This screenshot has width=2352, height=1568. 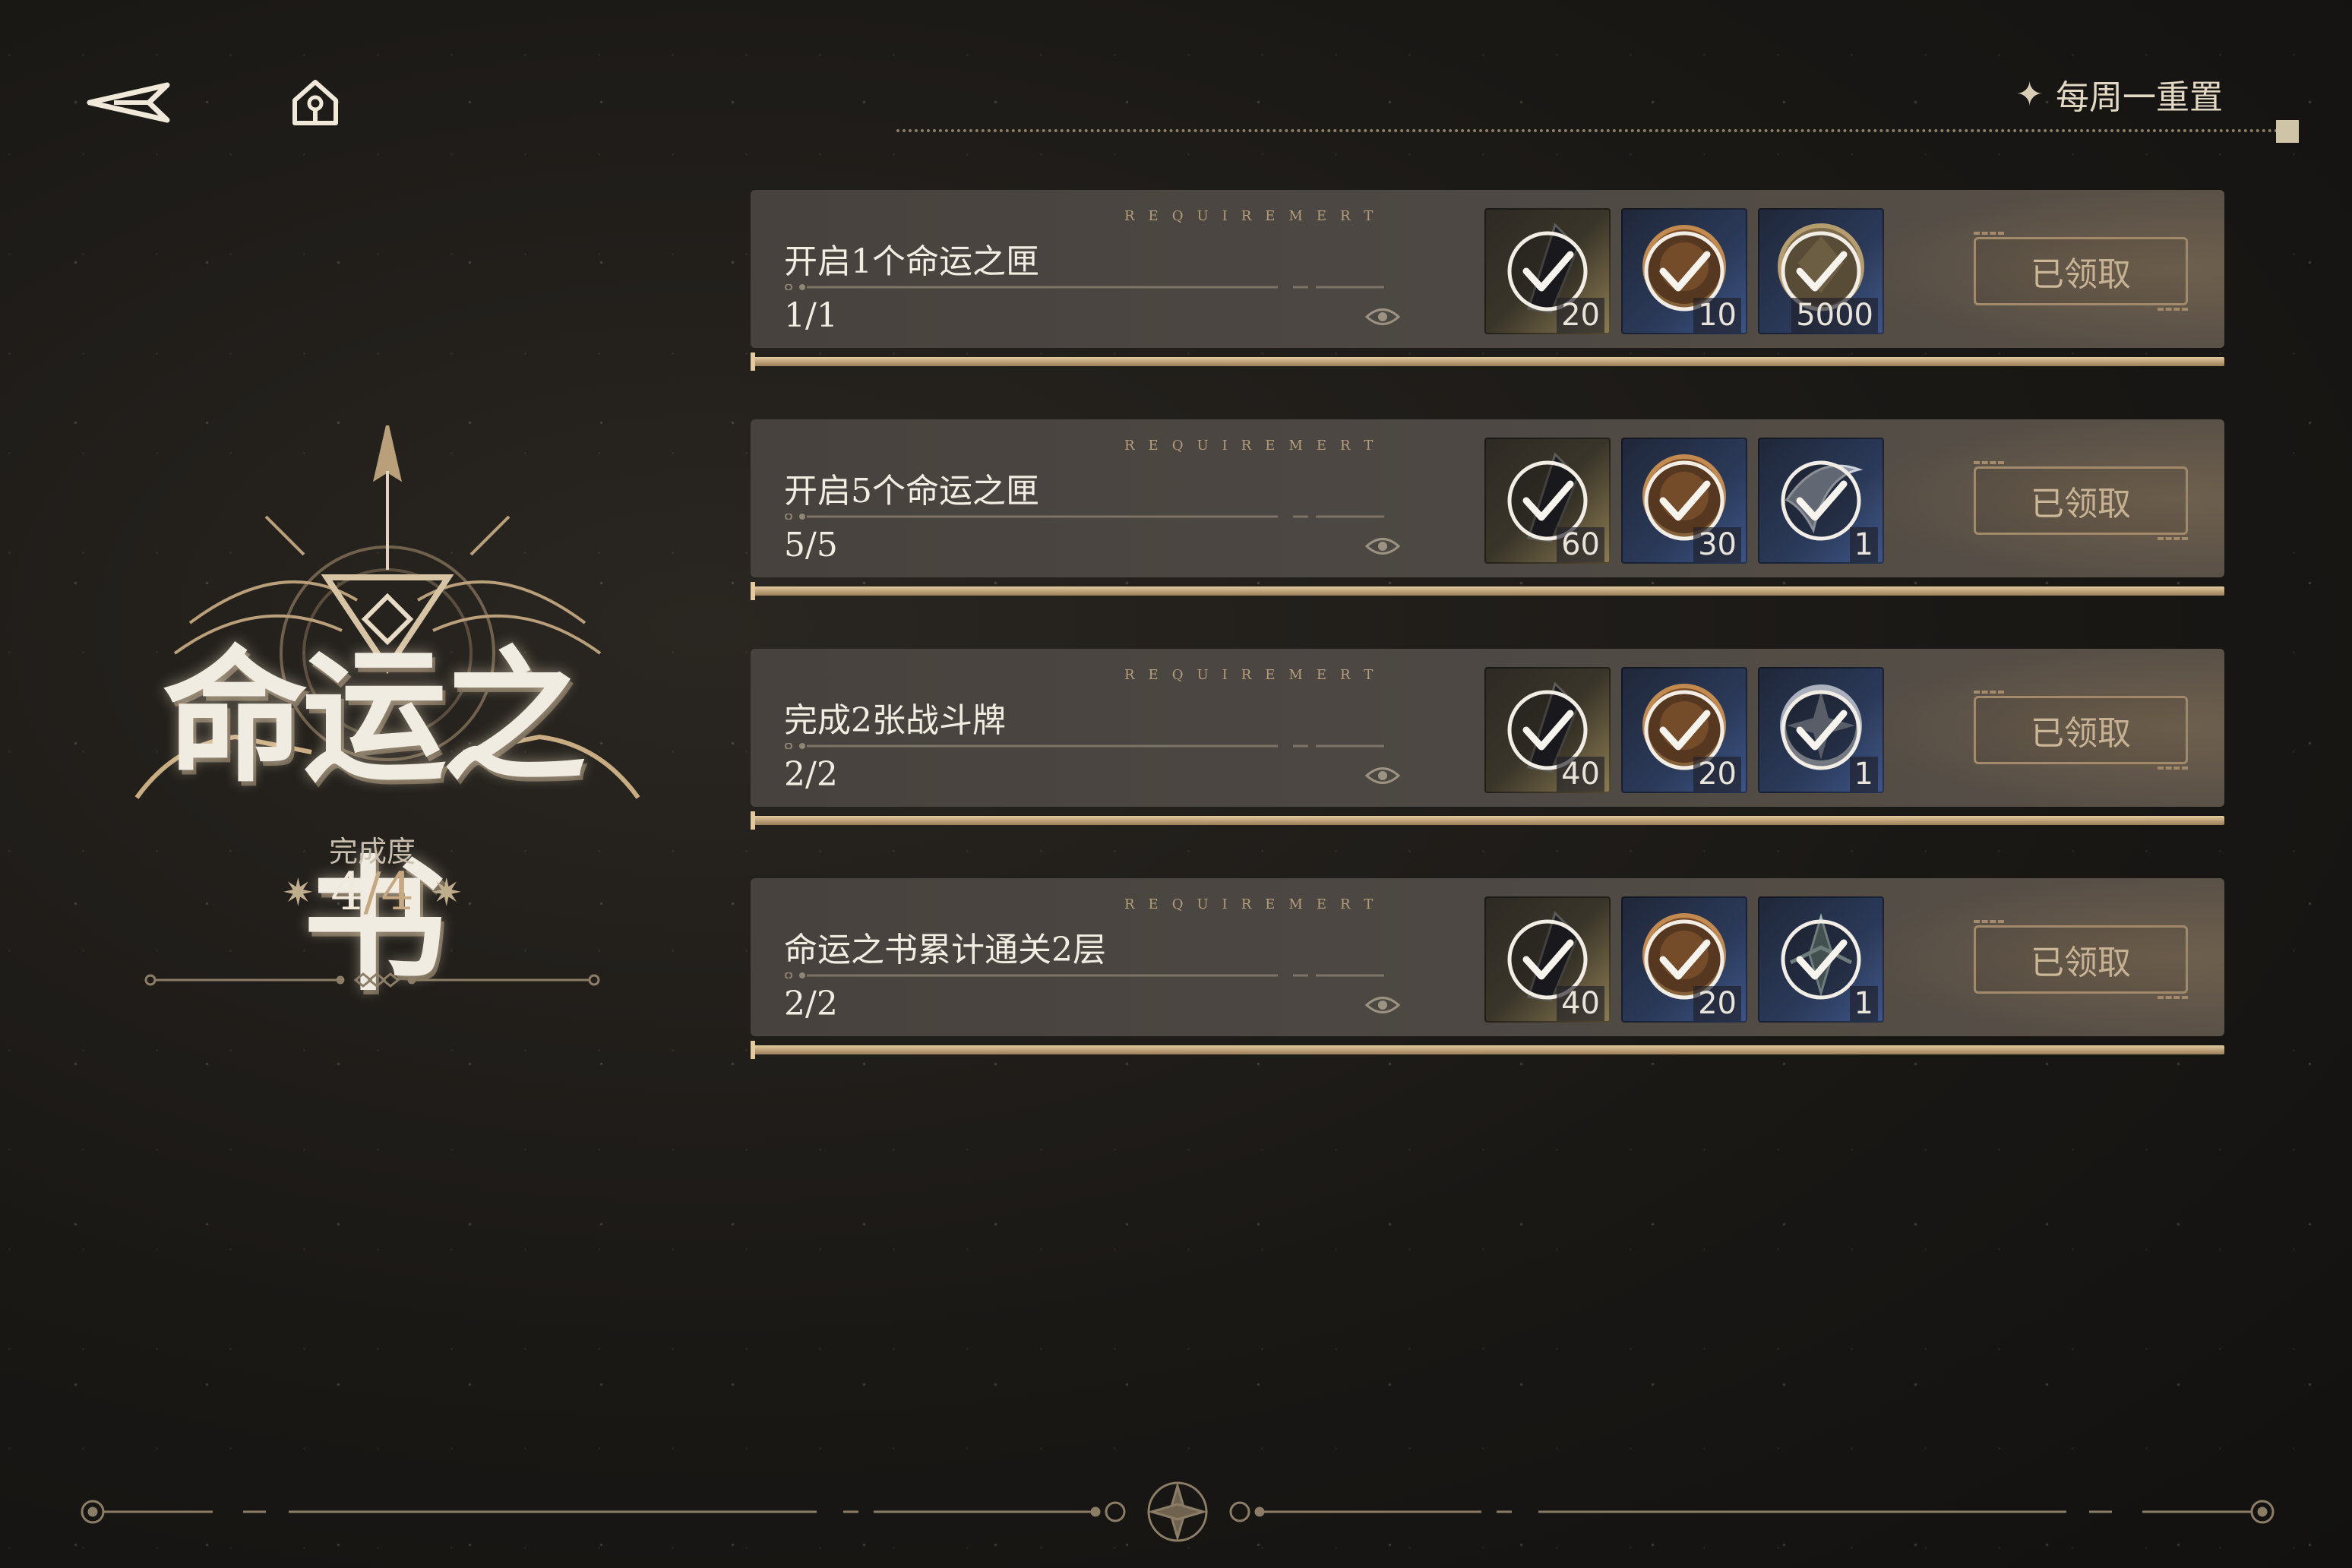 I want to click on task-card: REQUIREMERT 开启1个命运之匣 1/1 20 10 5000 已领取, so click(x=1487, y=269).